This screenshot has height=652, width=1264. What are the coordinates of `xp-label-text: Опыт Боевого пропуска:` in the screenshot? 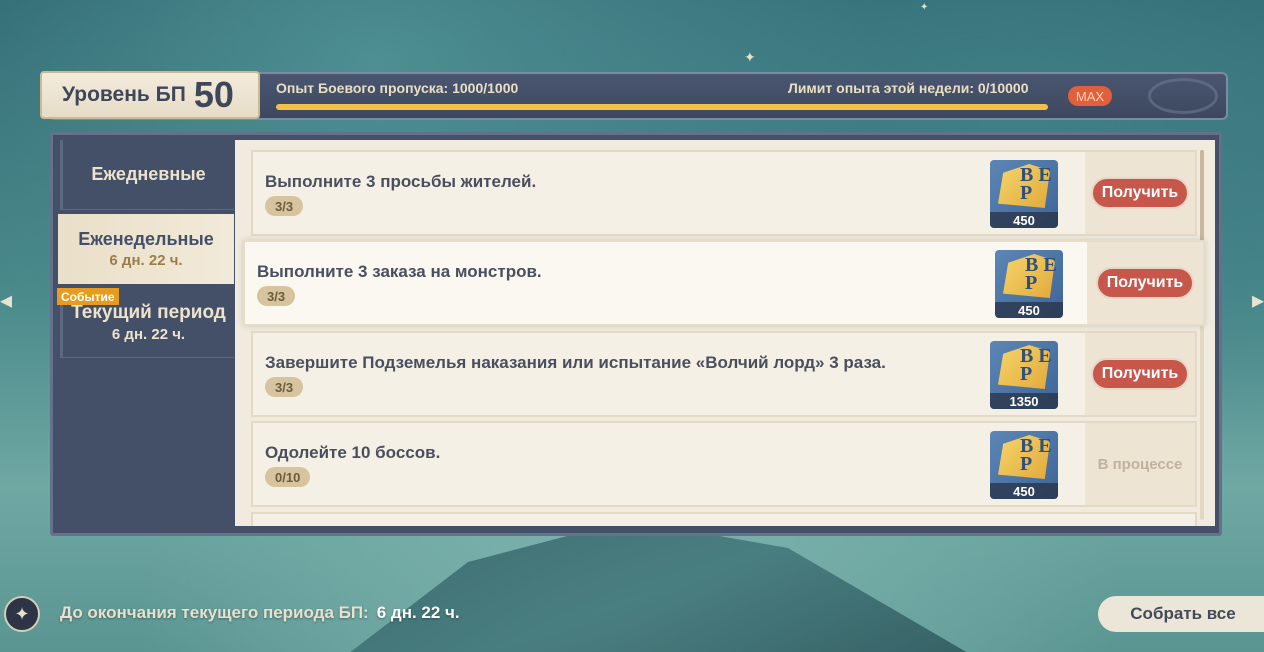 It's located at (362, 88).